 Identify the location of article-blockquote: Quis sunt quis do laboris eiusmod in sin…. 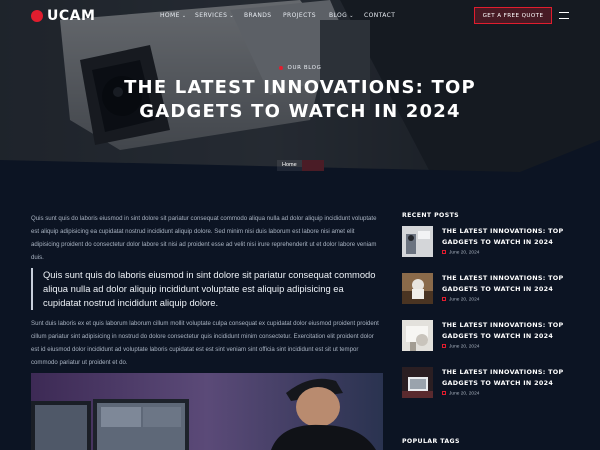
(207, 289).